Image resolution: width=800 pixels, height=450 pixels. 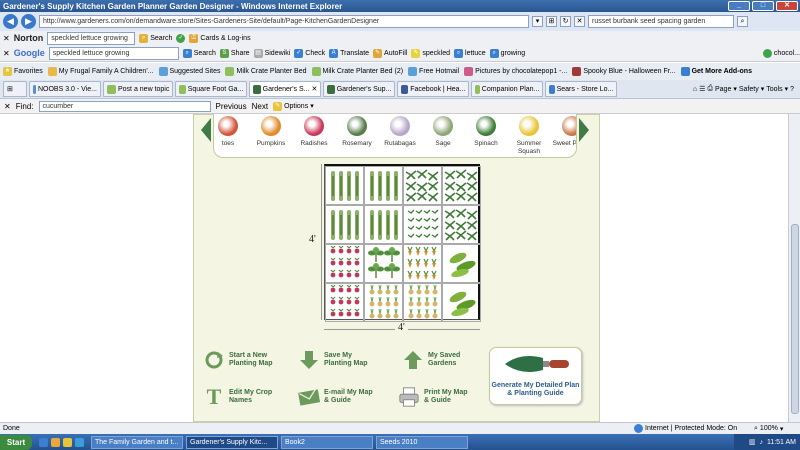 What do you see at coordinates (234, 53) in the screenshot?
I see `google-share-button: S Share` at bounding box center [234, 53].